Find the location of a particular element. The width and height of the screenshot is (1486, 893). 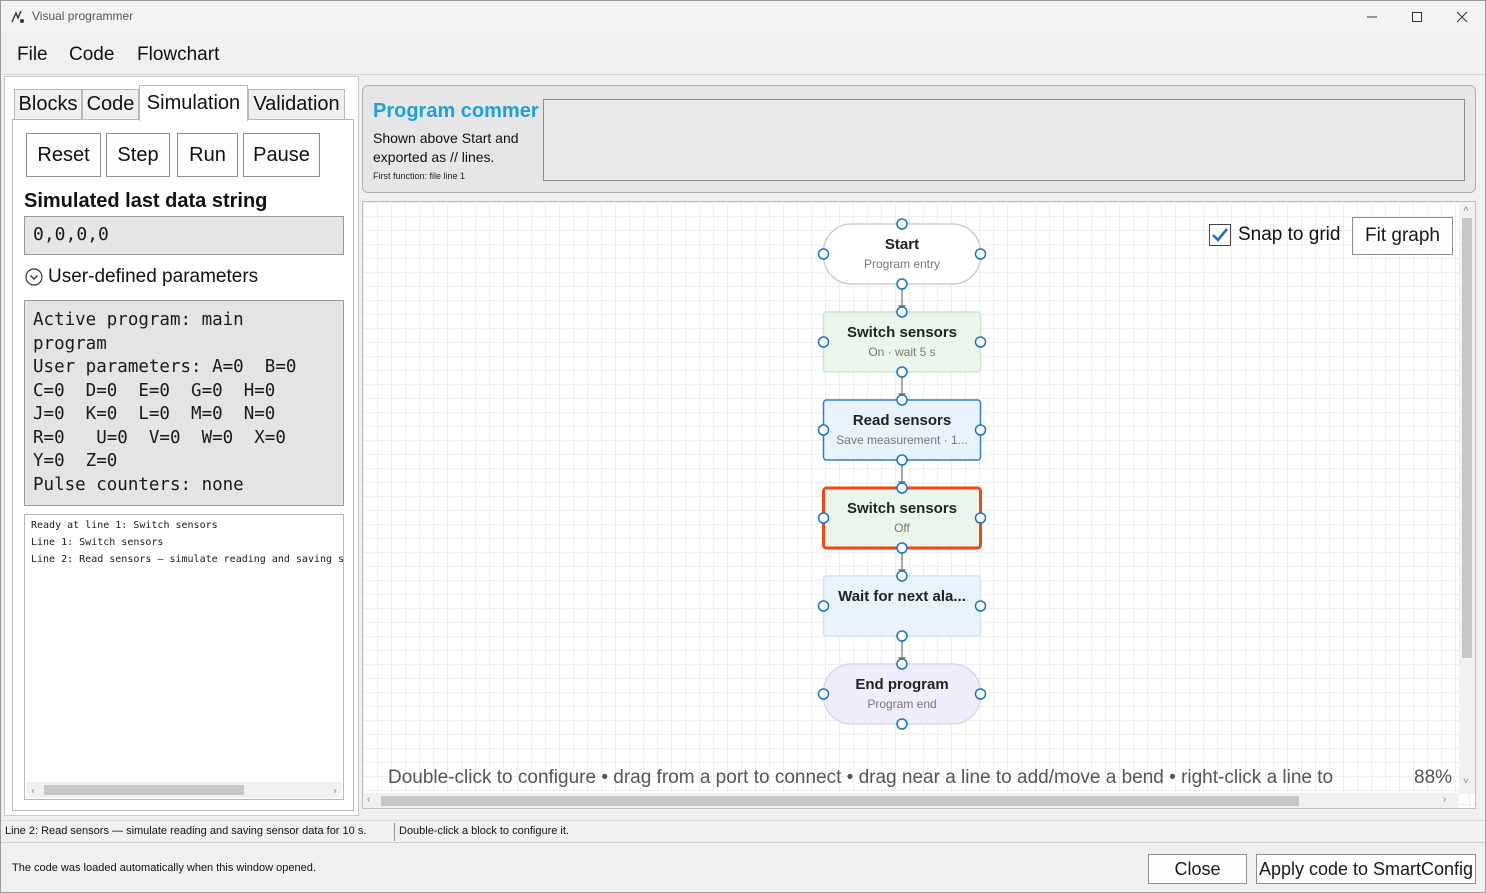

tab-blocks: Blocks is located at coordinates (48, 104).